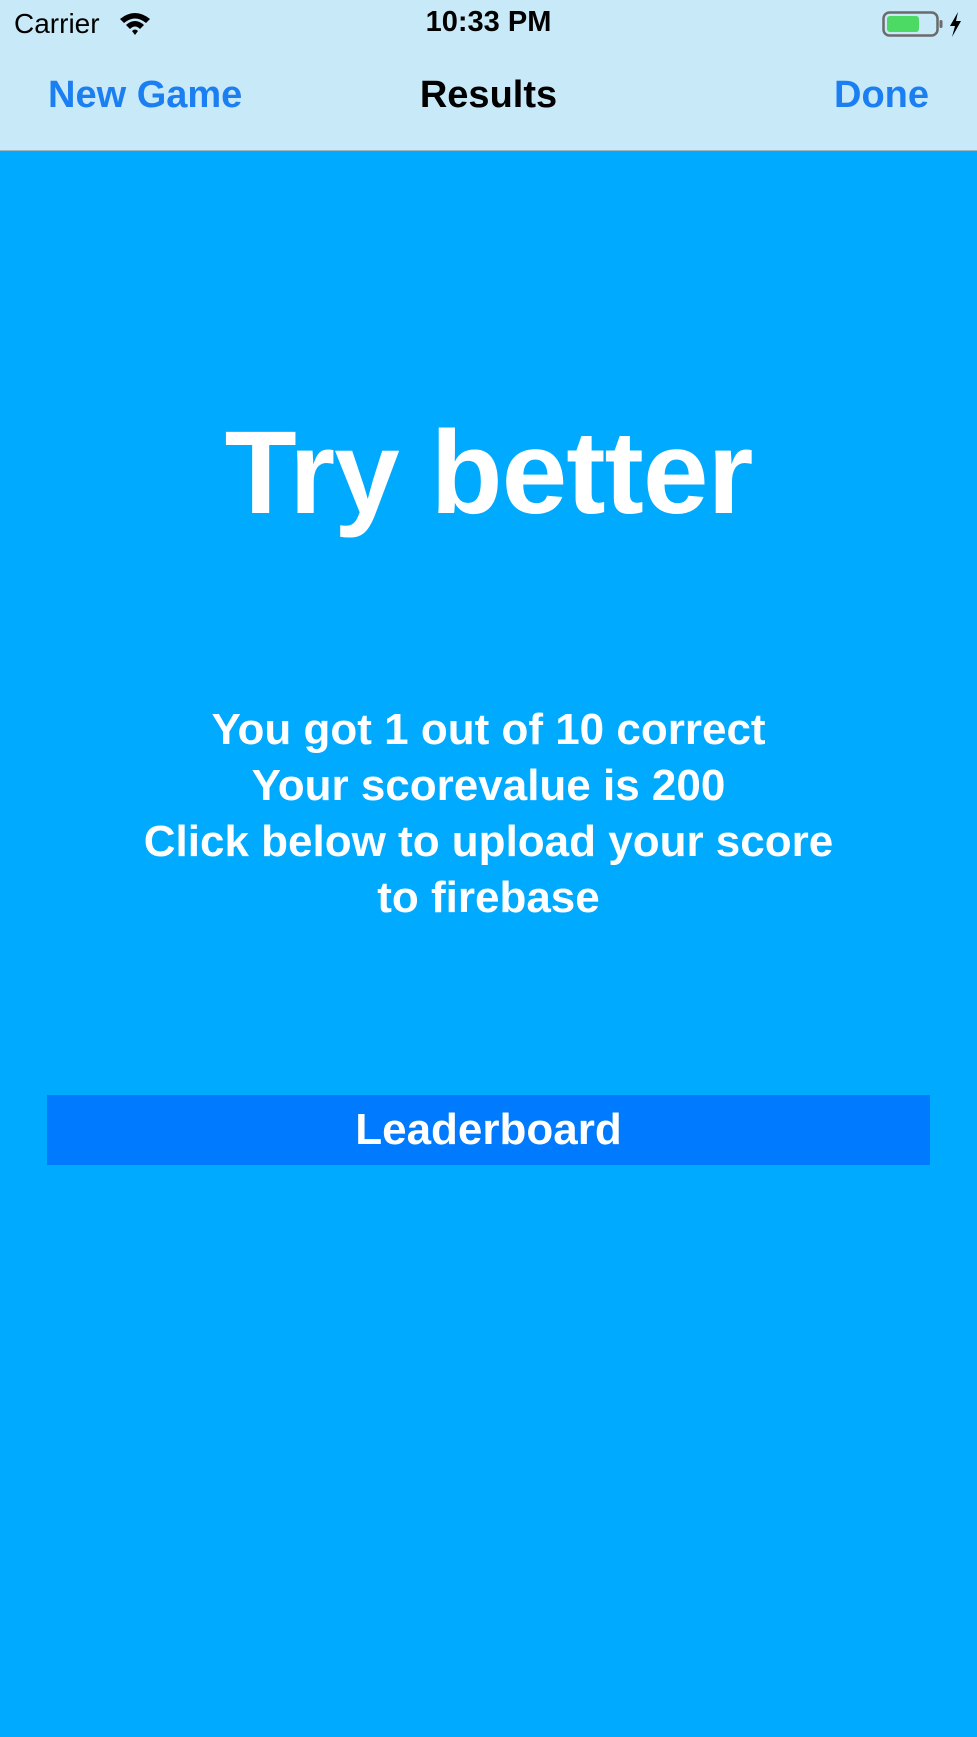  I want to click on done-button: Done, so click(881, 95).